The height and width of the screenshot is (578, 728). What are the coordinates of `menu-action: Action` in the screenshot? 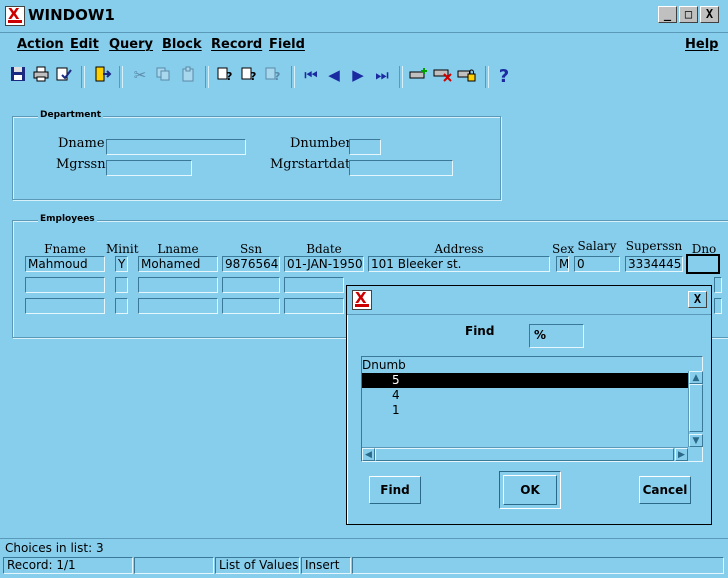 It's located at (40, 44).